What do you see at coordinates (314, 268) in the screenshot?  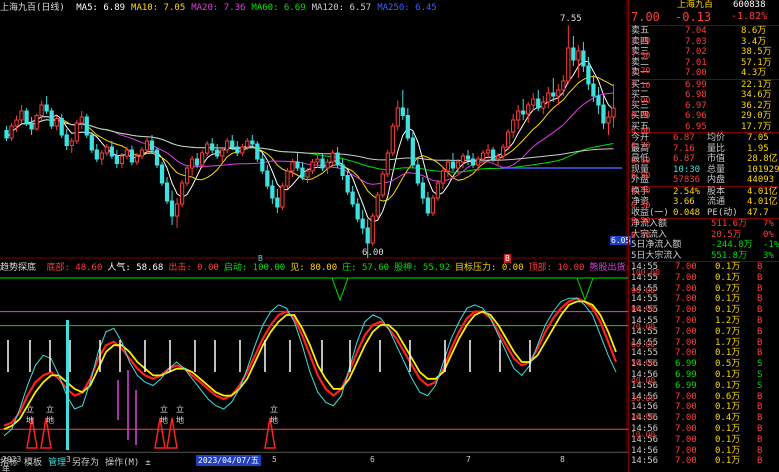 I see `indicator-value: 见: 80.00` at bounding box center [314, 268].